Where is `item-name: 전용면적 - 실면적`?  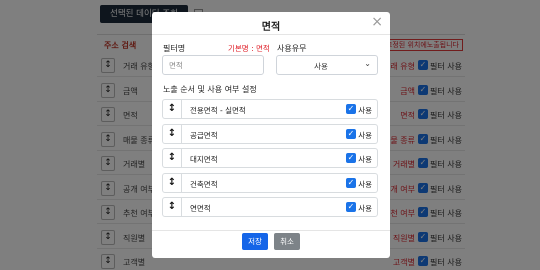 item-name: 전용면적 - 실면적 is located at coordinates (218, 110).